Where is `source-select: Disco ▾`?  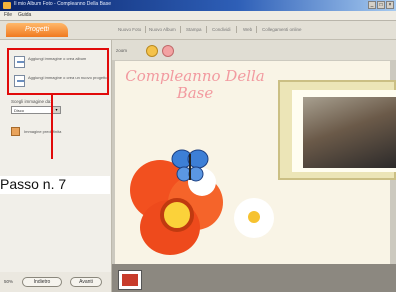
source-select: Disco ▾ is located at coordinates (36, 110).